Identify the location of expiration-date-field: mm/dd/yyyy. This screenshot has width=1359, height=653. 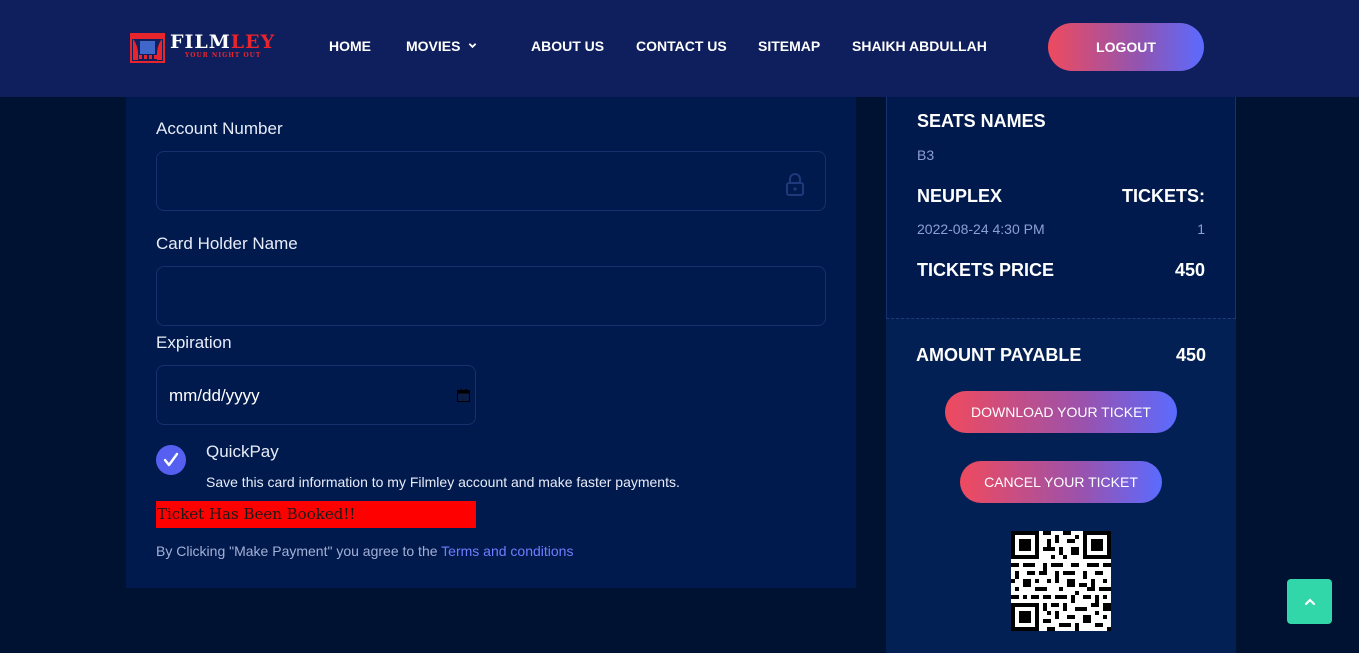
(316, 395).